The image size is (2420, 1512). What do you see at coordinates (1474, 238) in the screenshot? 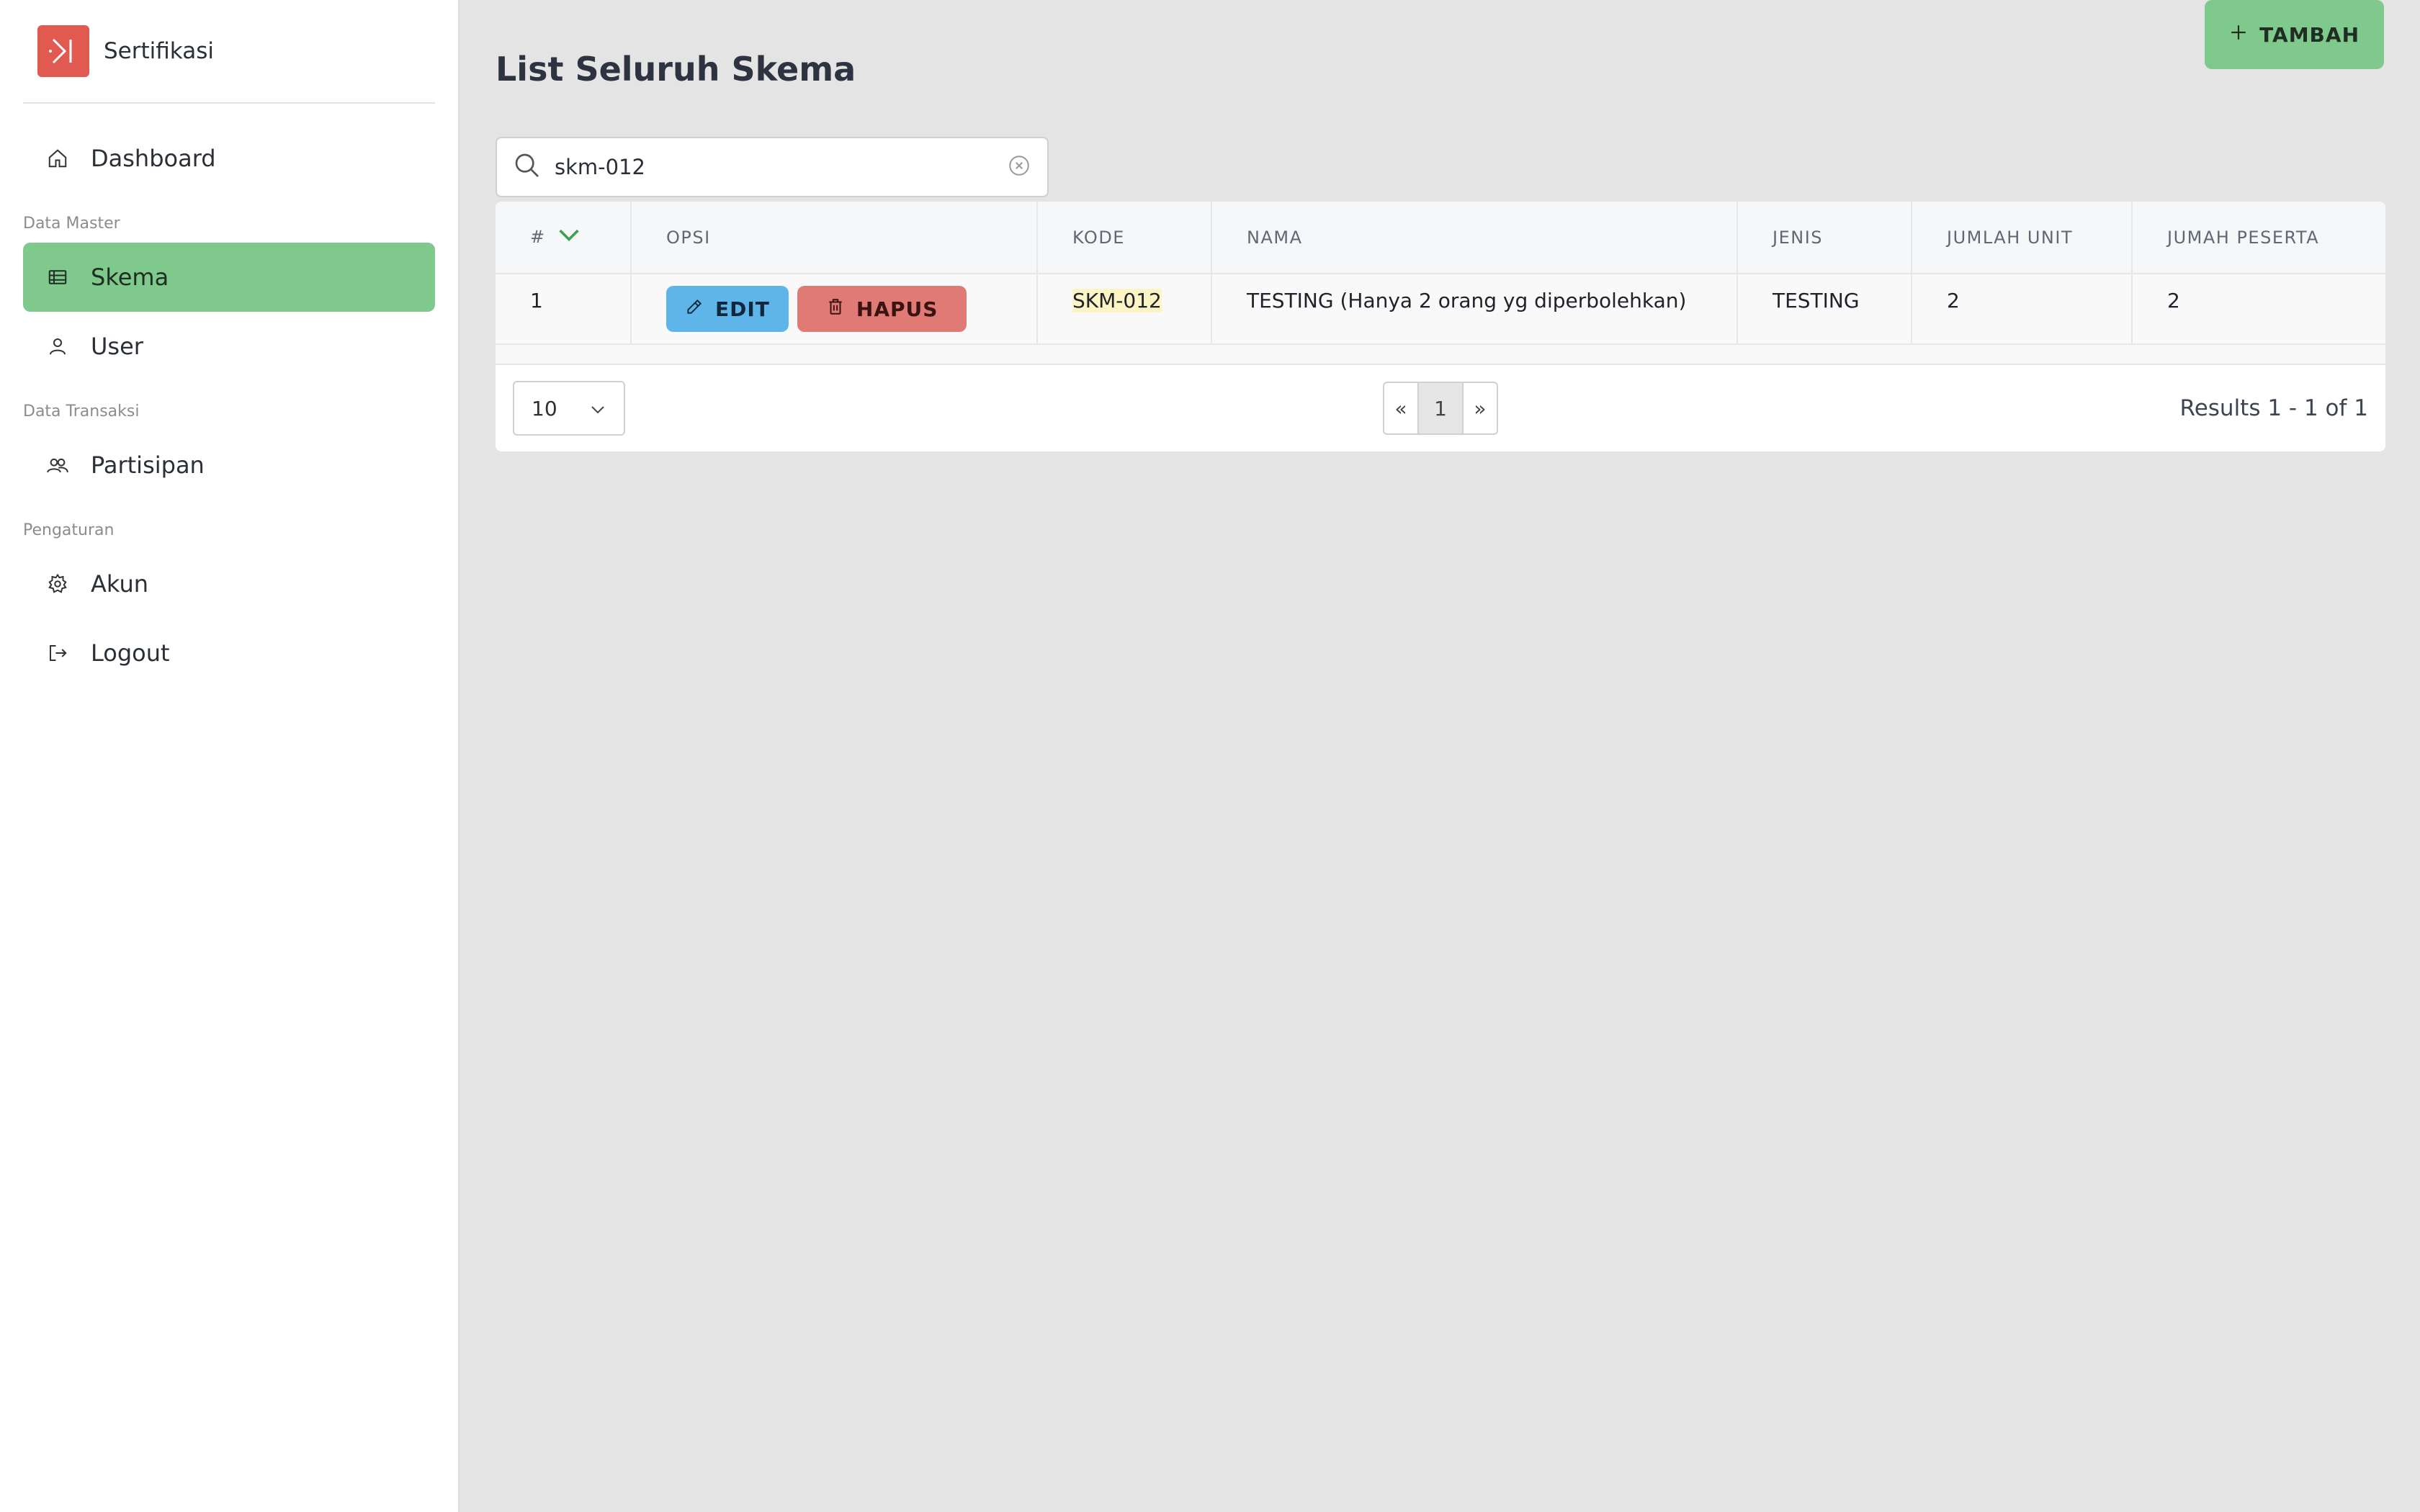
I see `column-header-nama: NAMA` at bounding box center [1474, 238].